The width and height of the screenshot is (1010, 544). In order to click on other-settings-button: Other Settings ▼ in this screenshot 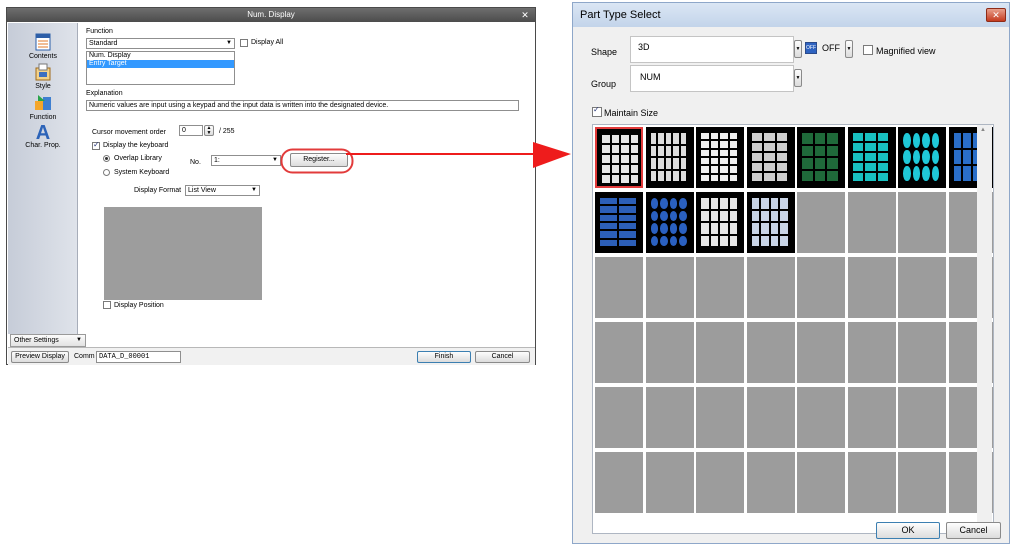, I will do `click(48, 340)`.